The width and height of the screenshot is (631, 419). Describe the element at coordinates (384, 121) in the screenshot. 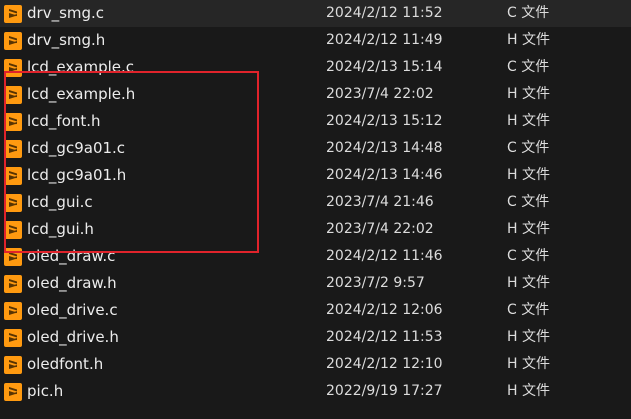

I see `file-date: 2024/2/13 15:12` at that location.